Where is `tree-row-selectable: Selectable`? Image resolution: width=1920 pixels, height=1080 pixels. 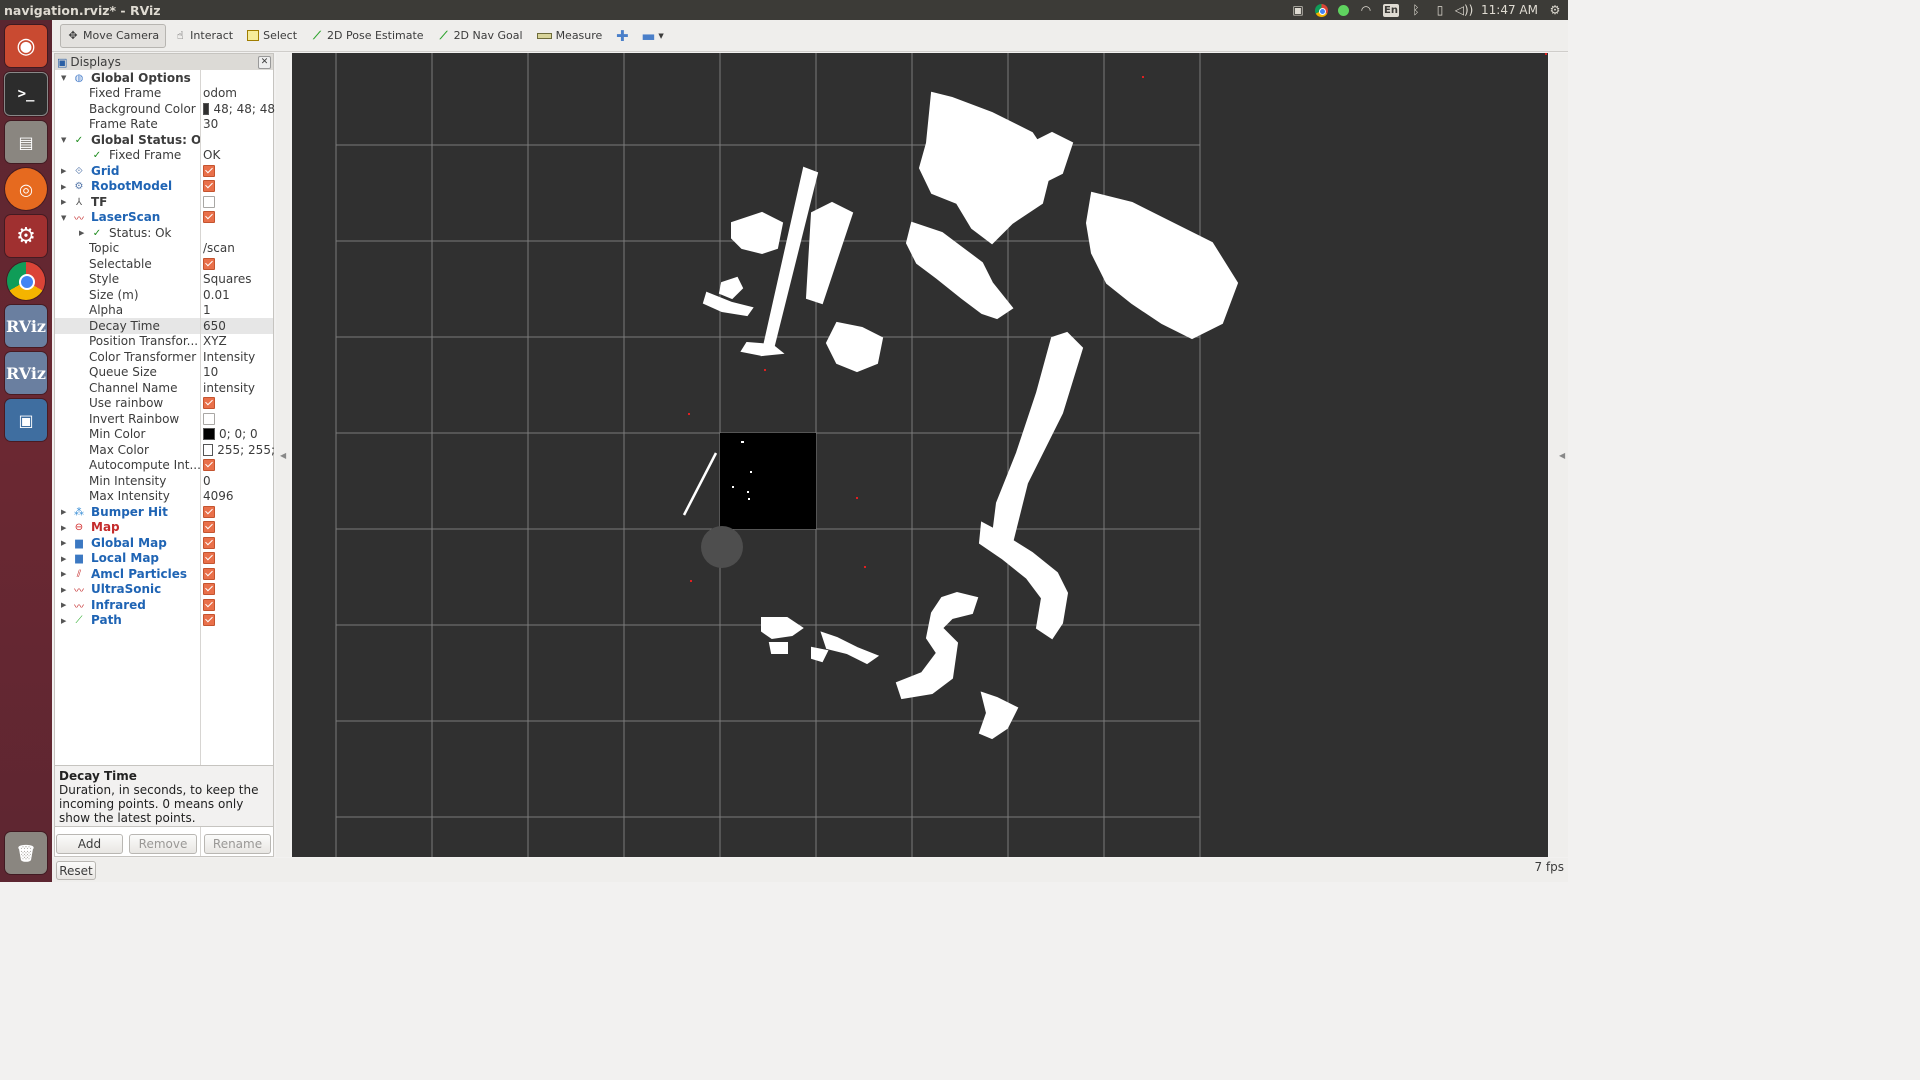 tree-row-selectable: Selectable is located at coordinates (164, 264).